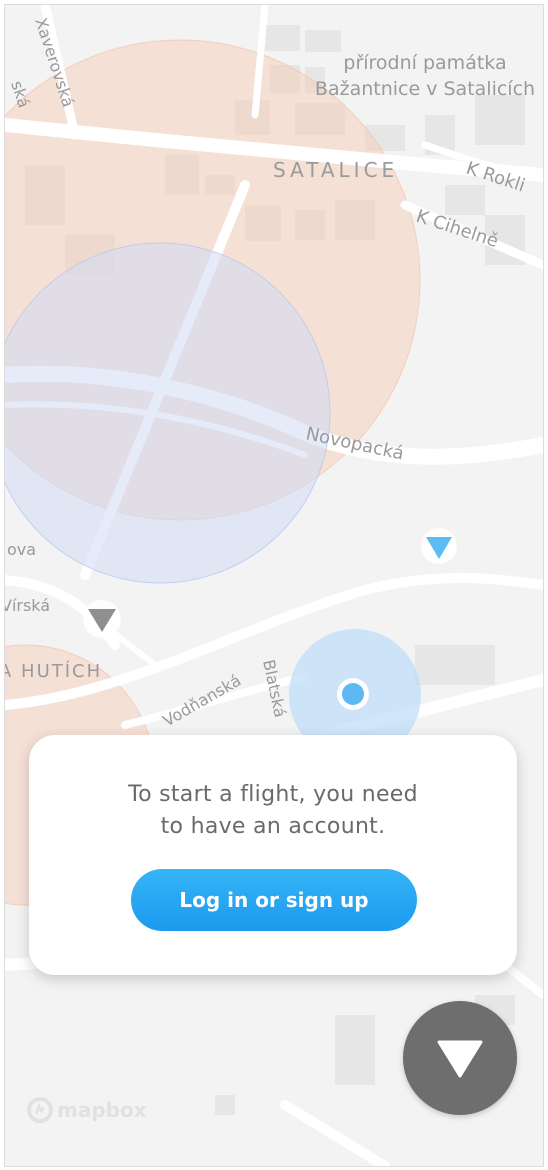 Image resolution: width=548 pixels, height=1170 pixels. What do you see at coordinates (439, 546) in the screenshot?
I see `drone-marker-active` at bounding box center [439, 546].